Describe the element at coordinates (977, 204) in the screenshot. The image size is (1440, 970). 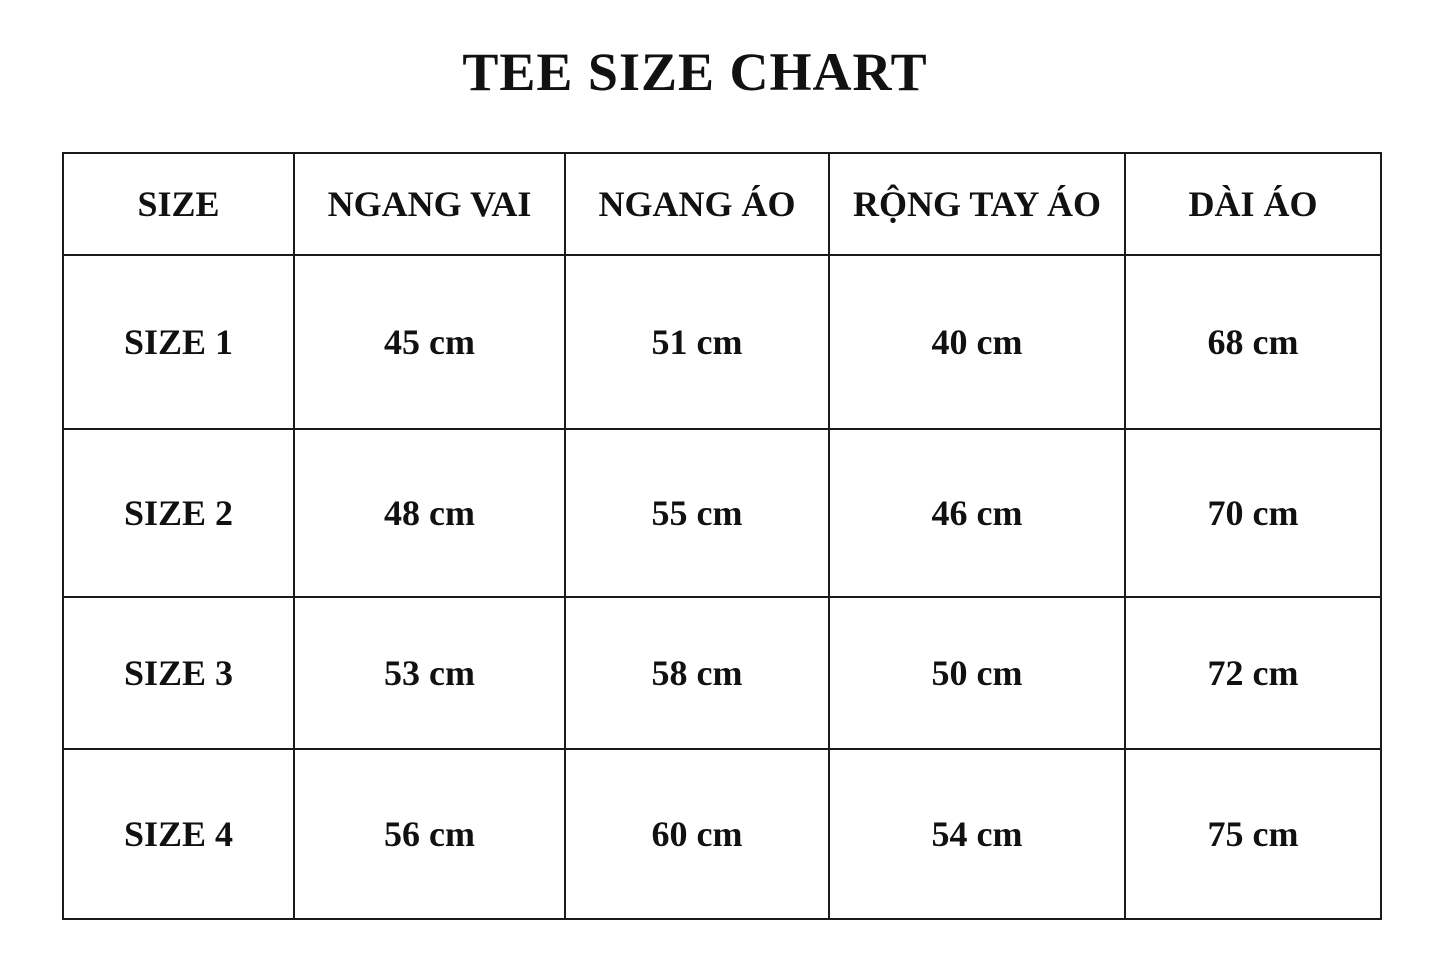
I see `header-rong-tay-ao: RỘNG TAY ÁO` at that location.